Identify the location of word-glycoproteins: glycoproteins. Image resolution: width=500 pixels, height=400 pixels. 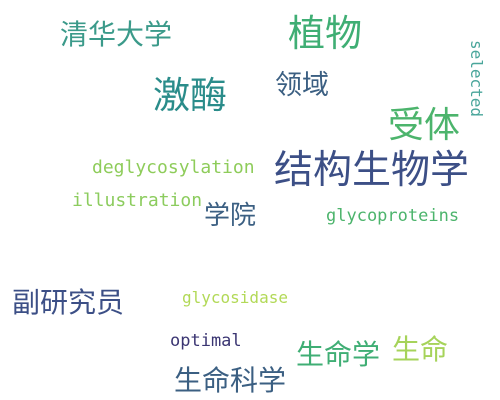
(393, 216).